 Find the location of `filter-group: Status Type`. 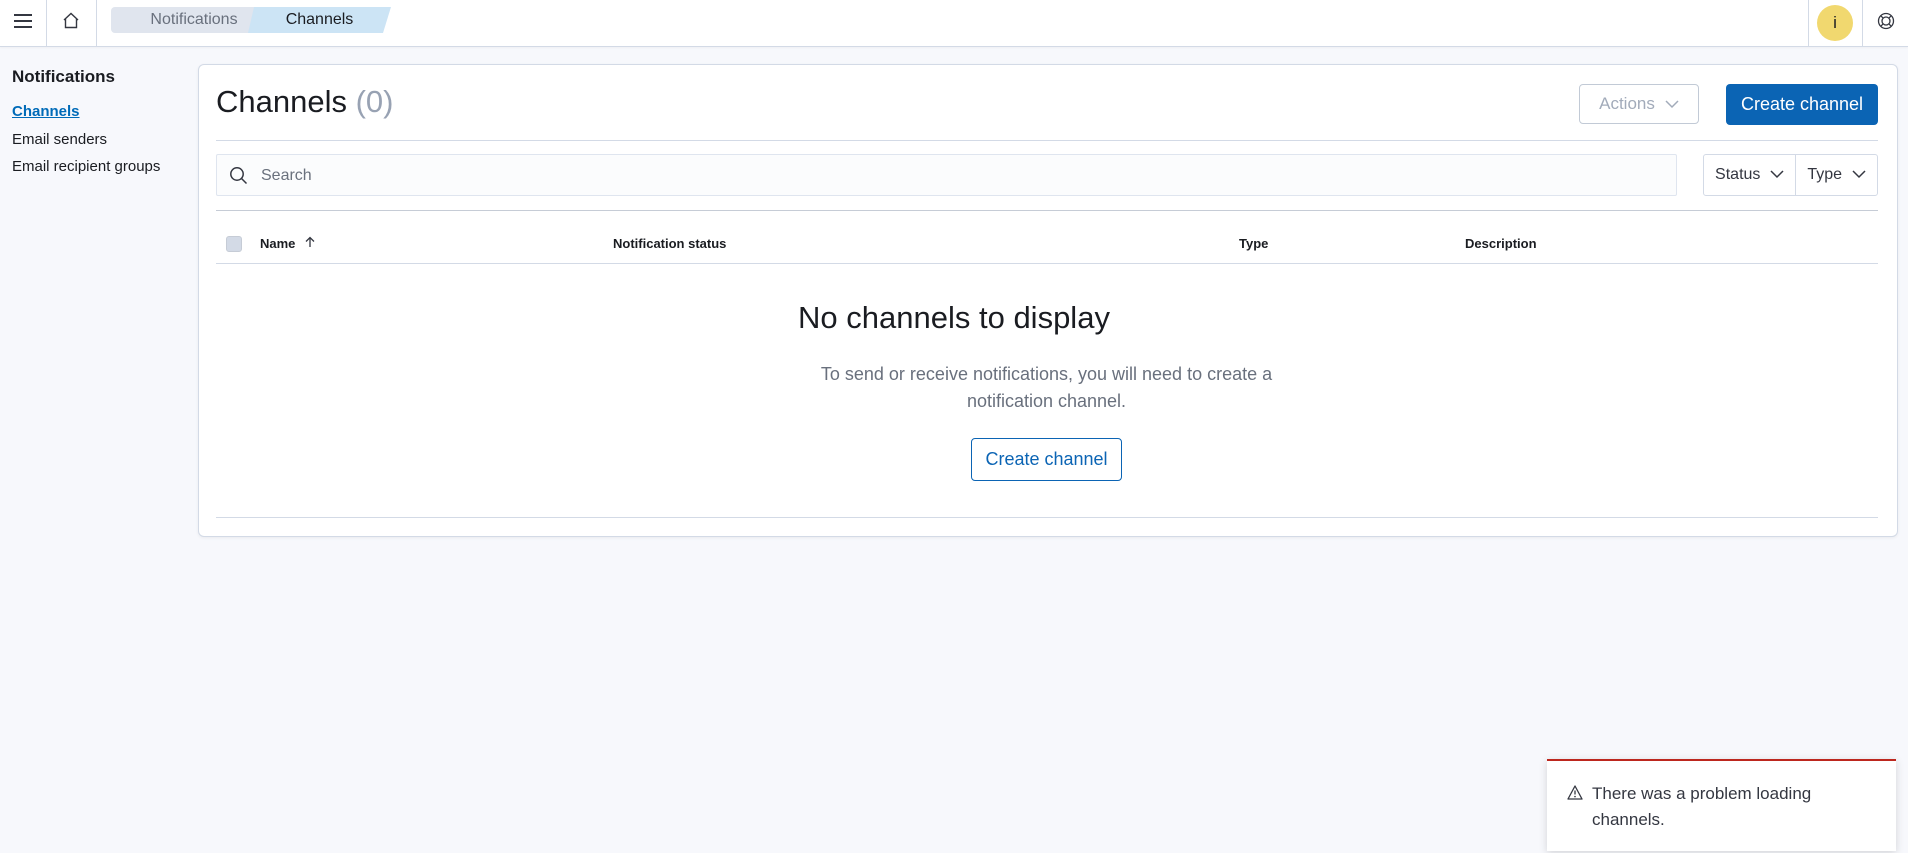

filter-group: Status Type is located at coordinates (1790, 175).